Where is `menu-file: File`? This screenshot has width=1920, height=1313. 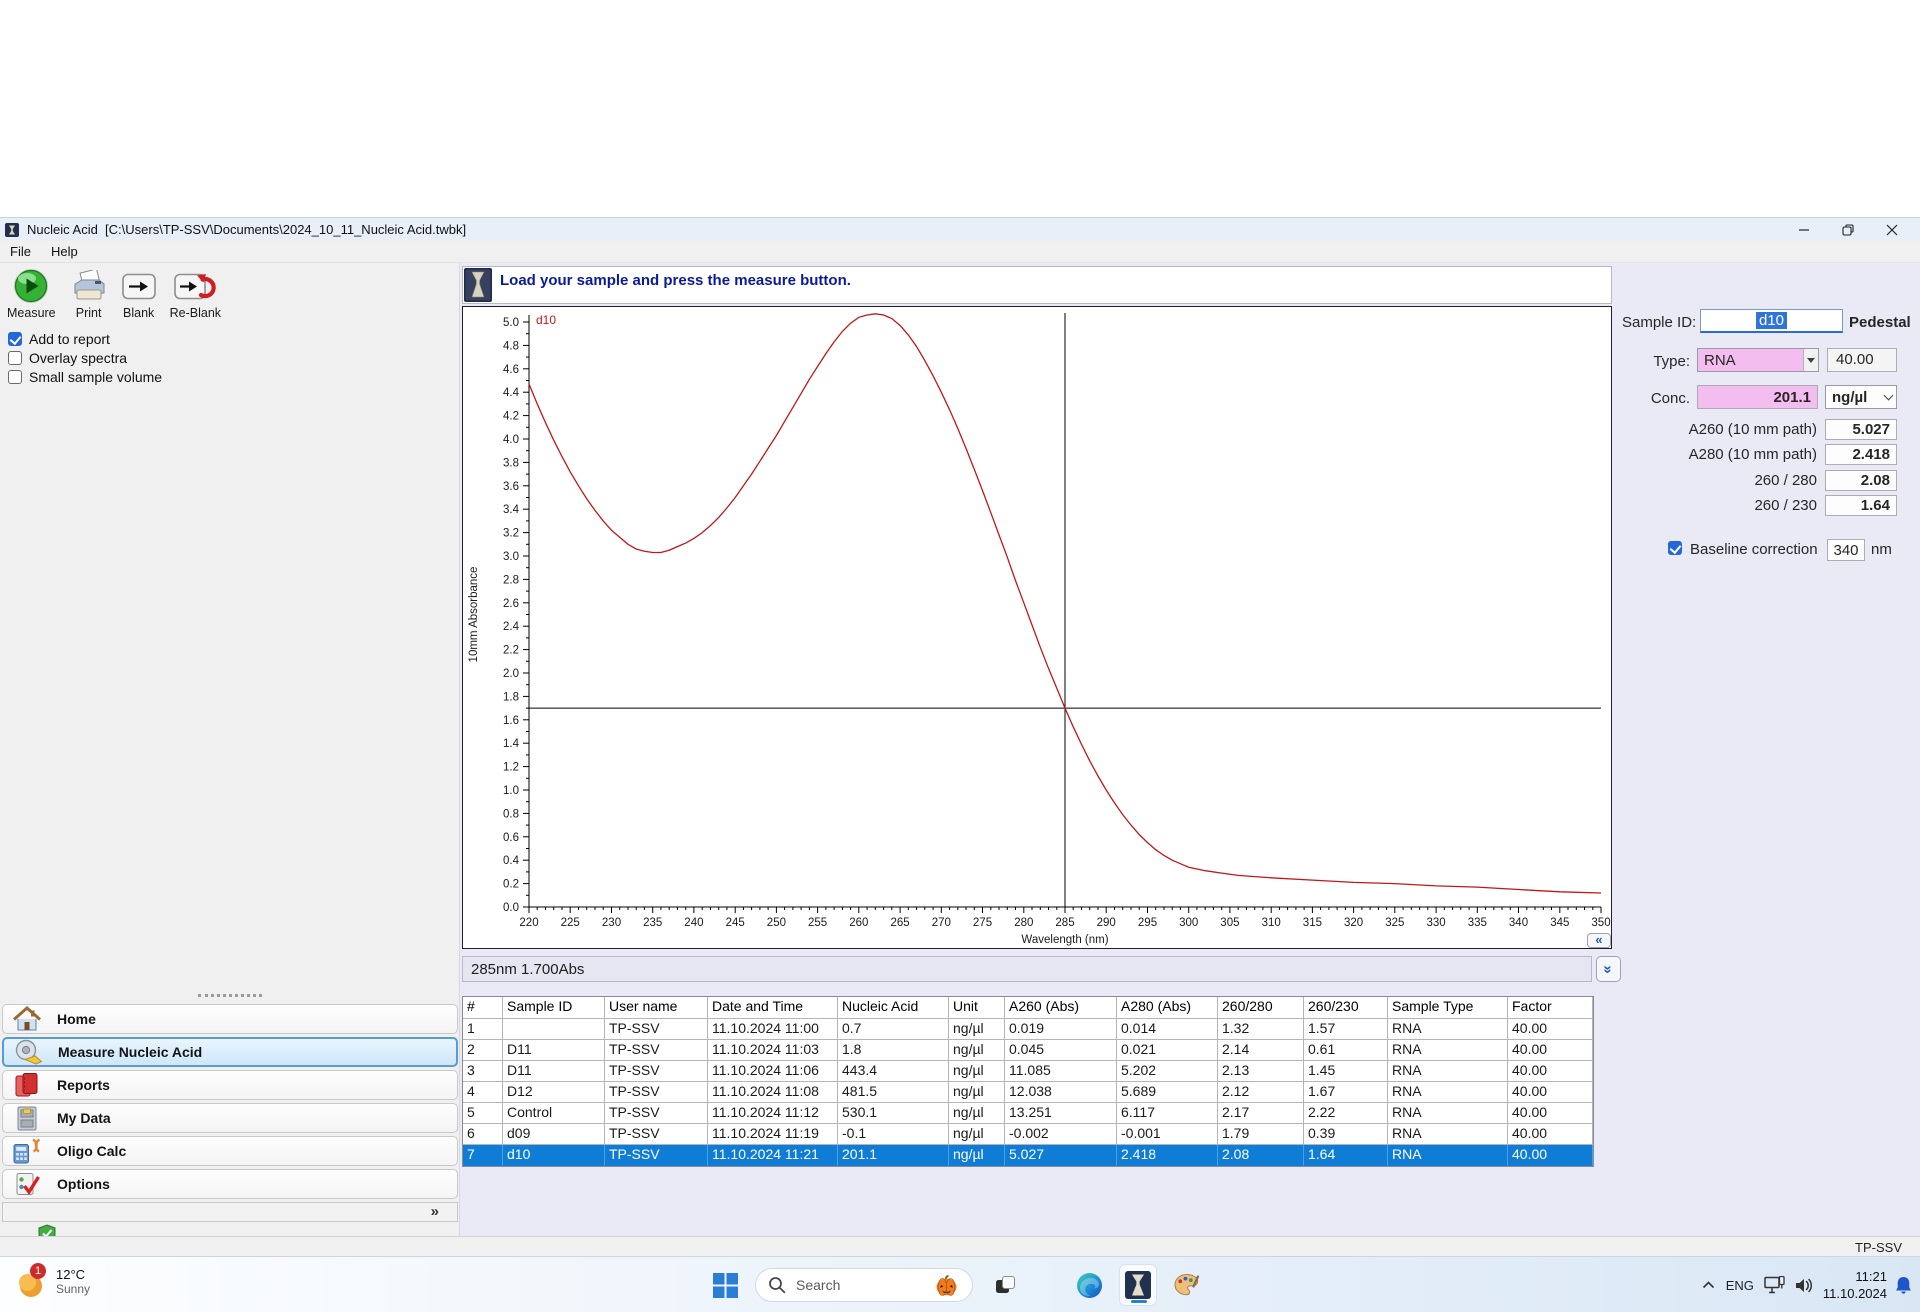 menu-file: File is located at coordinates (20, 251).